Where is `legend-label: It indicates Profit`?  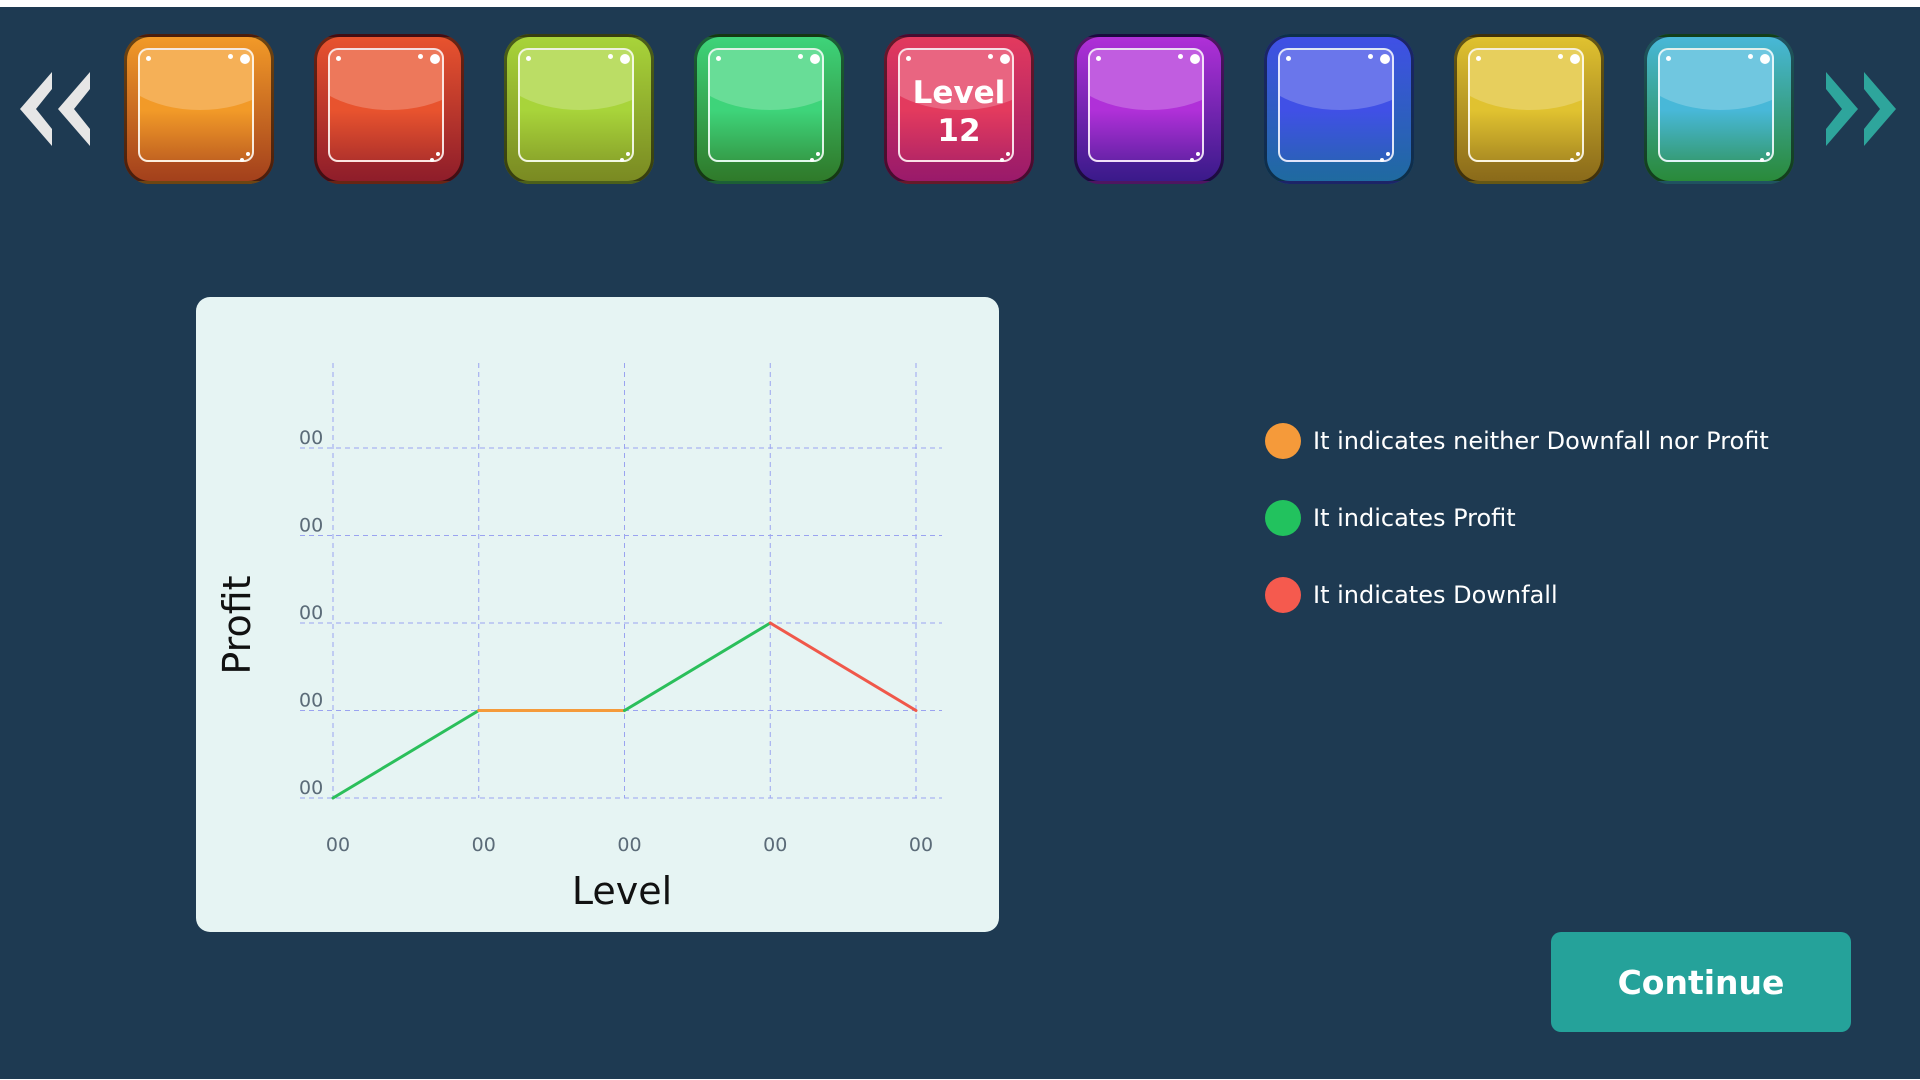
legend-label: It indicates Profit is located at coordinates (1414, 518).